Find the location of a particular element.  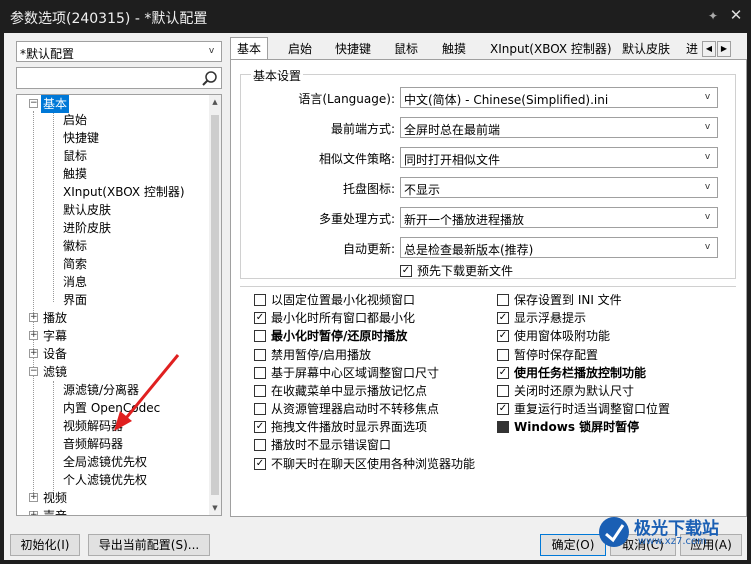

tree-item: 个人滤镜优先权 is located at coordinates (105, 480).